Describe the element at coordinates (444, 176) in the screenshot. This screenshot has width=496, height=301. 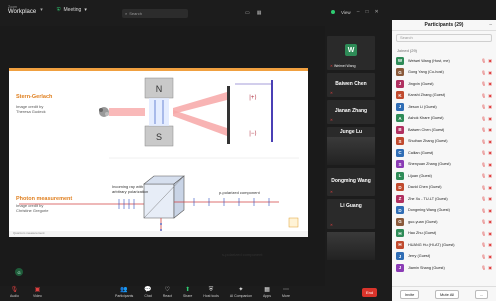
I see `participant-row: L Lijuan (Guest) 🎙 ▣` at that location.